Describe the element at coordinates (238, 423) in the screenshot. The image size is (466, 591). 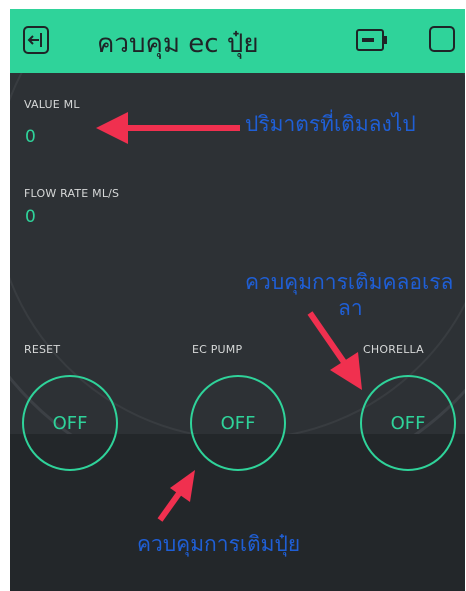
I see `ec-pump-button: OFF` at that location.